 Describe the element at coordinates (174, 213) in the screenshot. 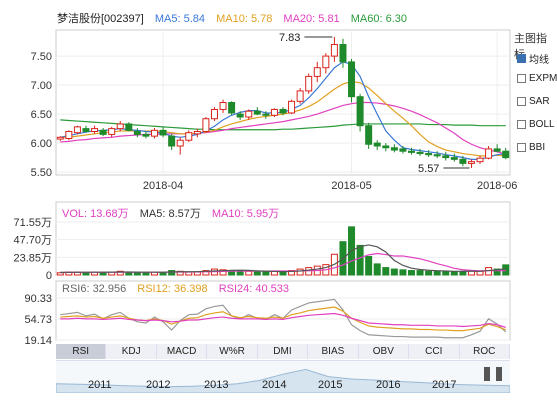

I see `volume-legend: VOL: 13.68万 MA5: 8.57万 MA10: 5.95万` at that location.